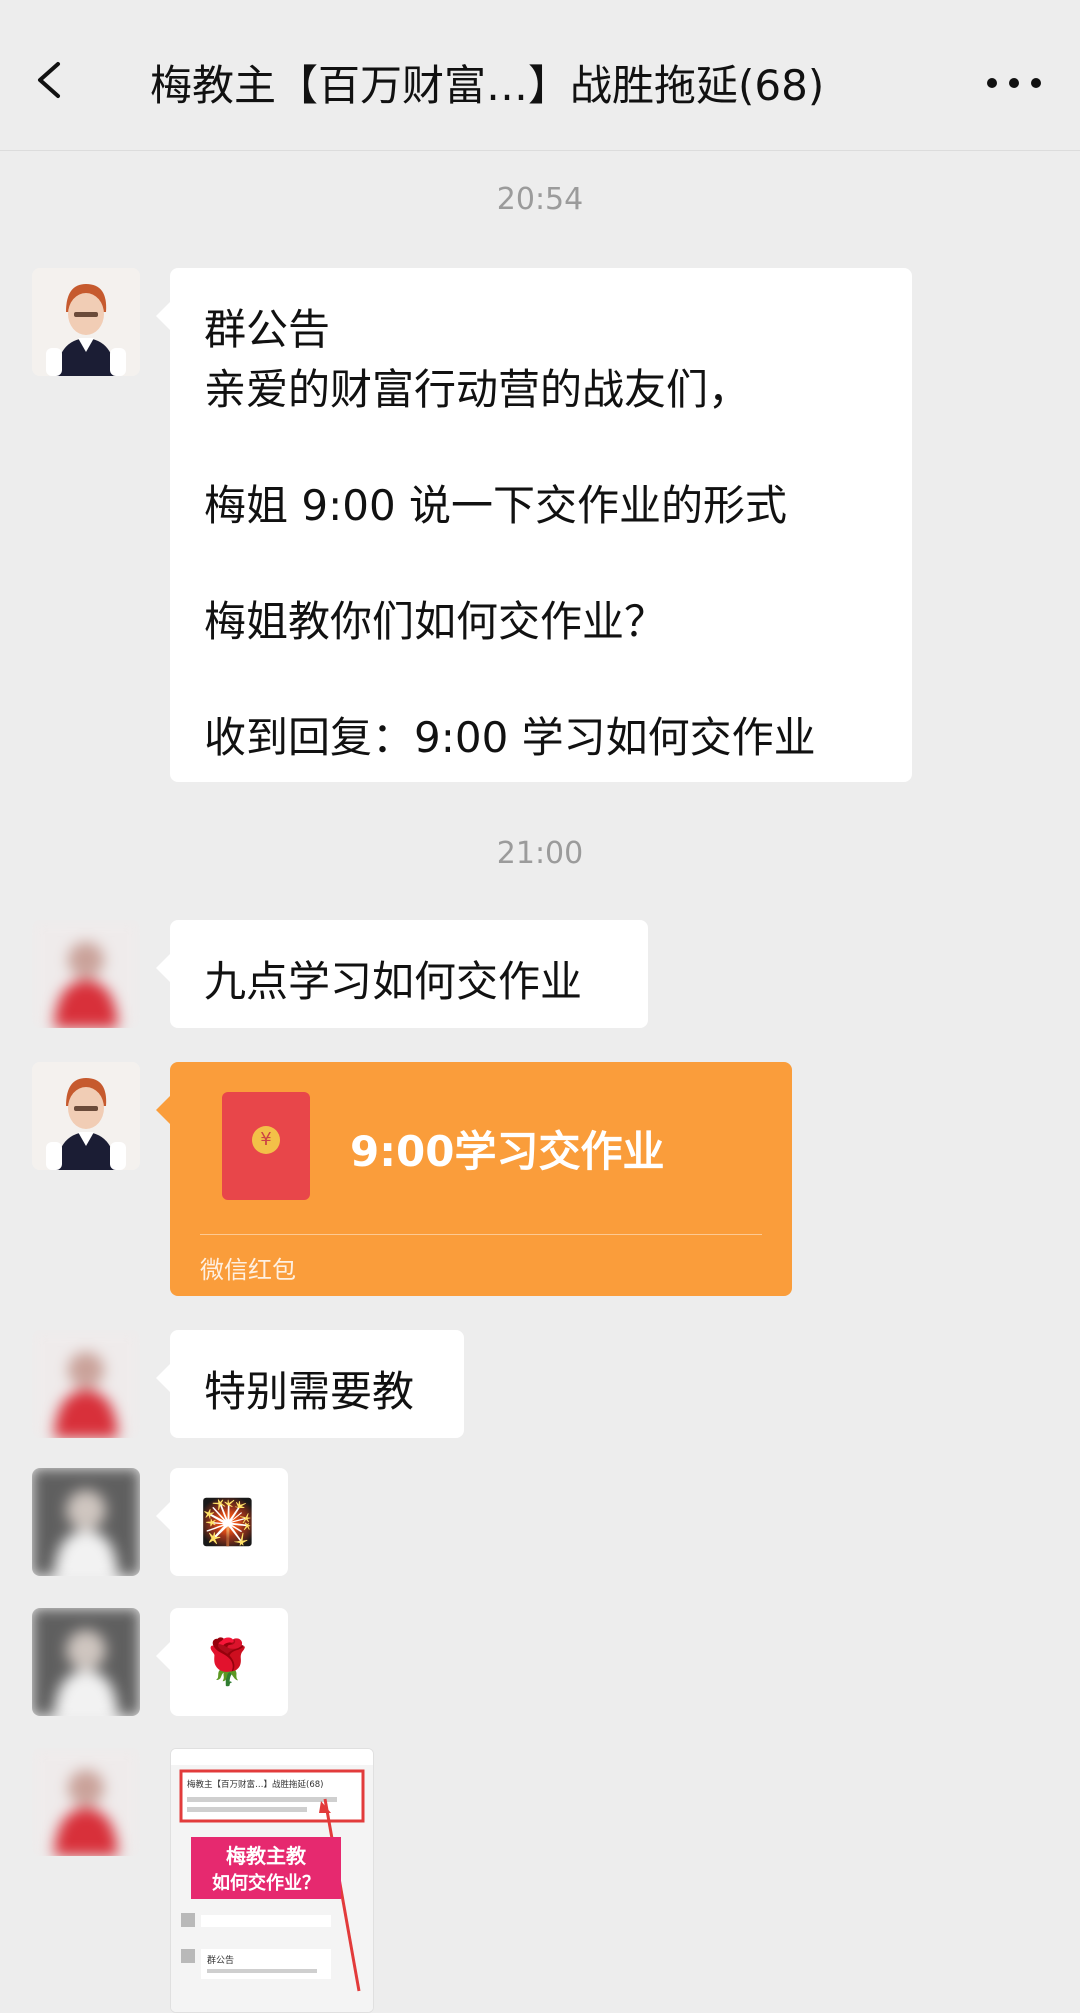  Describe the element at coordinates (266, 1146) in the screenshot. I see `red-envelope-icon: ¥` at that location.